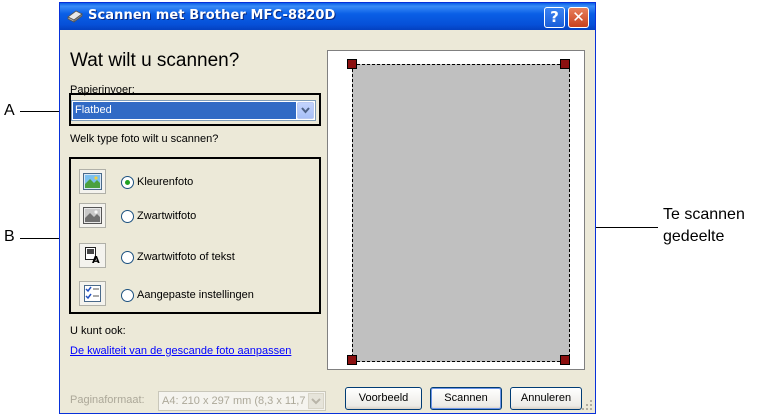 The width and height of the screenshot is (776, 419). What do you see at coordinates (546, 398) in the screenshot?
I see `cancel-button: Annuleren` at bounding box center [546, 398].